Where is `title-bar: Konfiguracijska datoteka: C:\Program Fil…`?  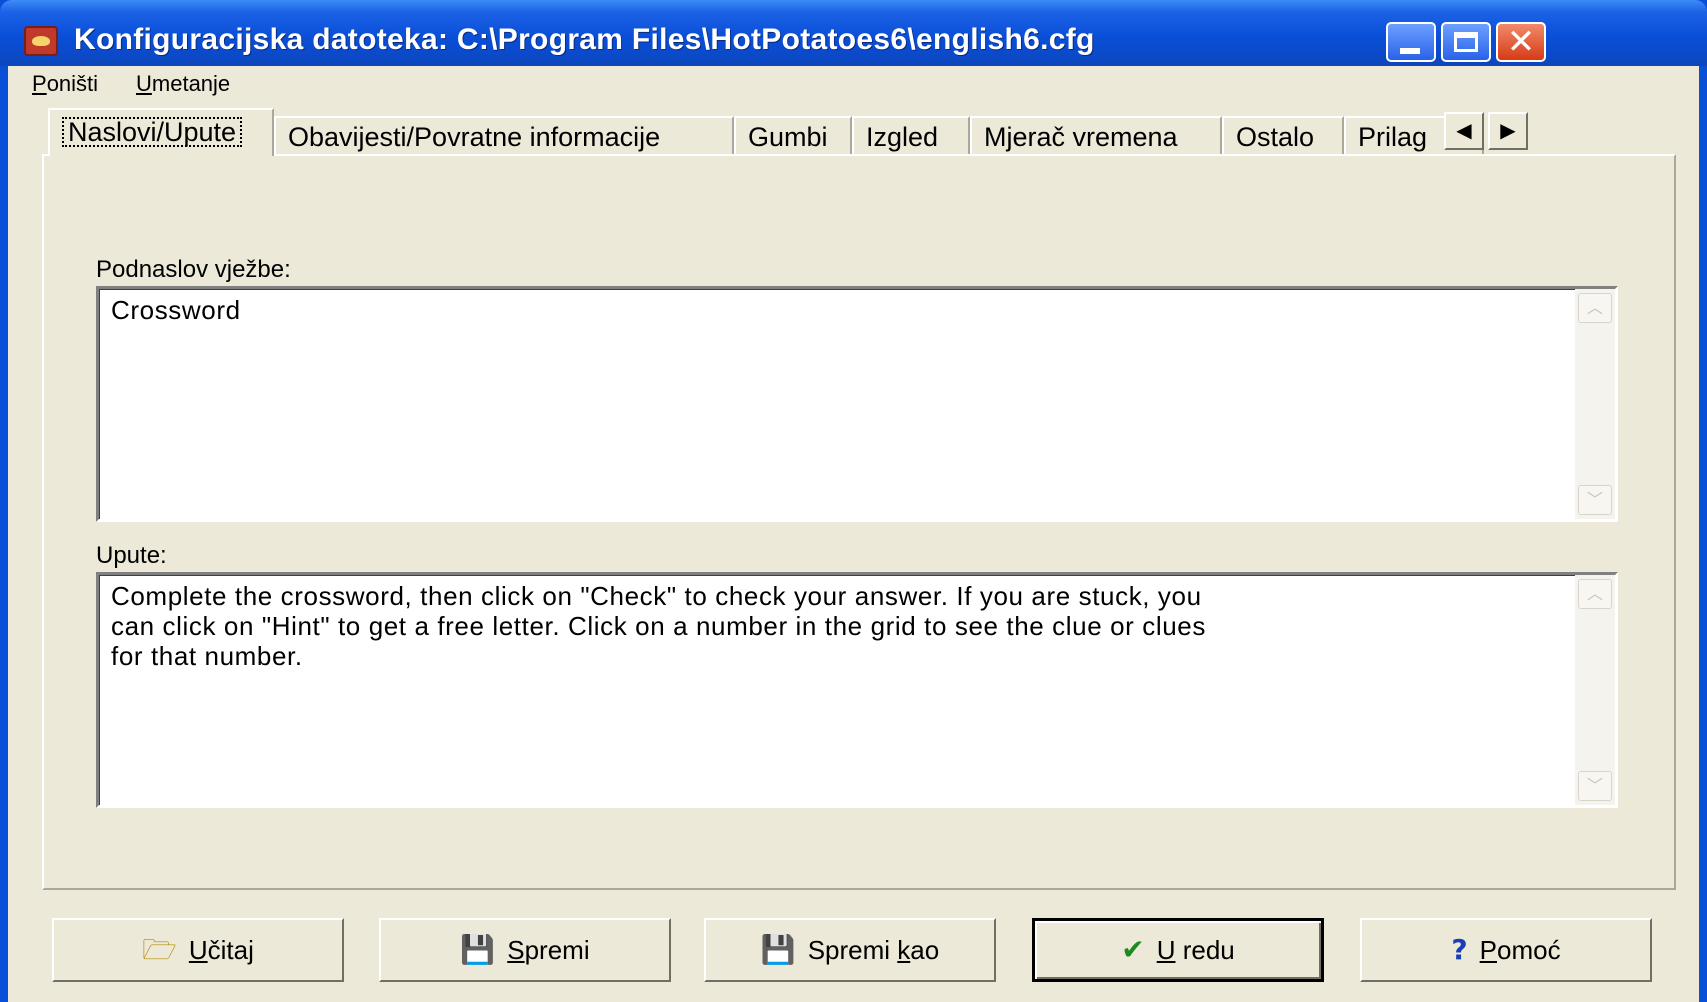 title-bar: Konfiguracijska datoteka: C:\Program Fil… is located at coordinates (853, 33).